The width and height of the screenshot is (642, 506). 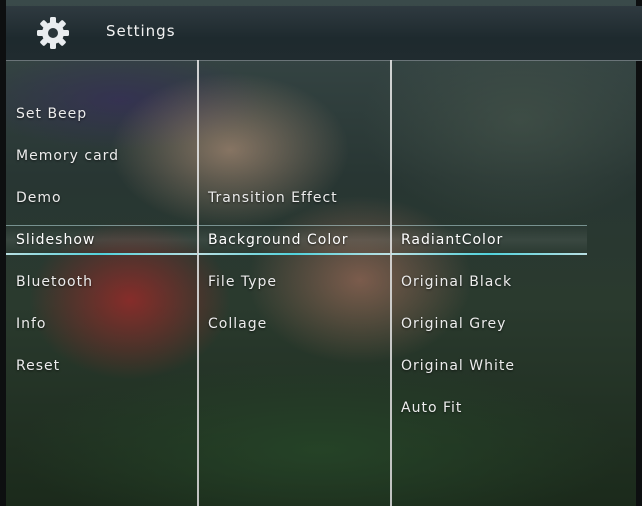 What do you see at coordinates (101, 114) in the screenshot?
I see `menu-item-set-beep: Set Beep` at bounding box center [101, 114].